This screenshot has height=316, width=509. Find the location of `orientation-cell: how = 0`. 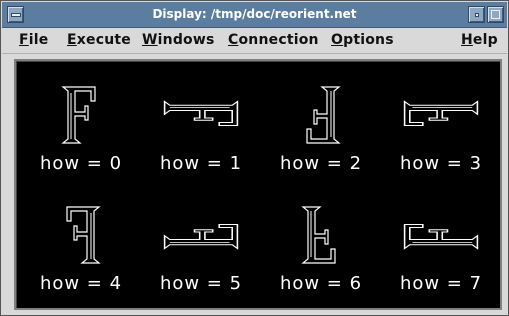

orientation-cell: how = 0 is located at coordinates (81, 132).